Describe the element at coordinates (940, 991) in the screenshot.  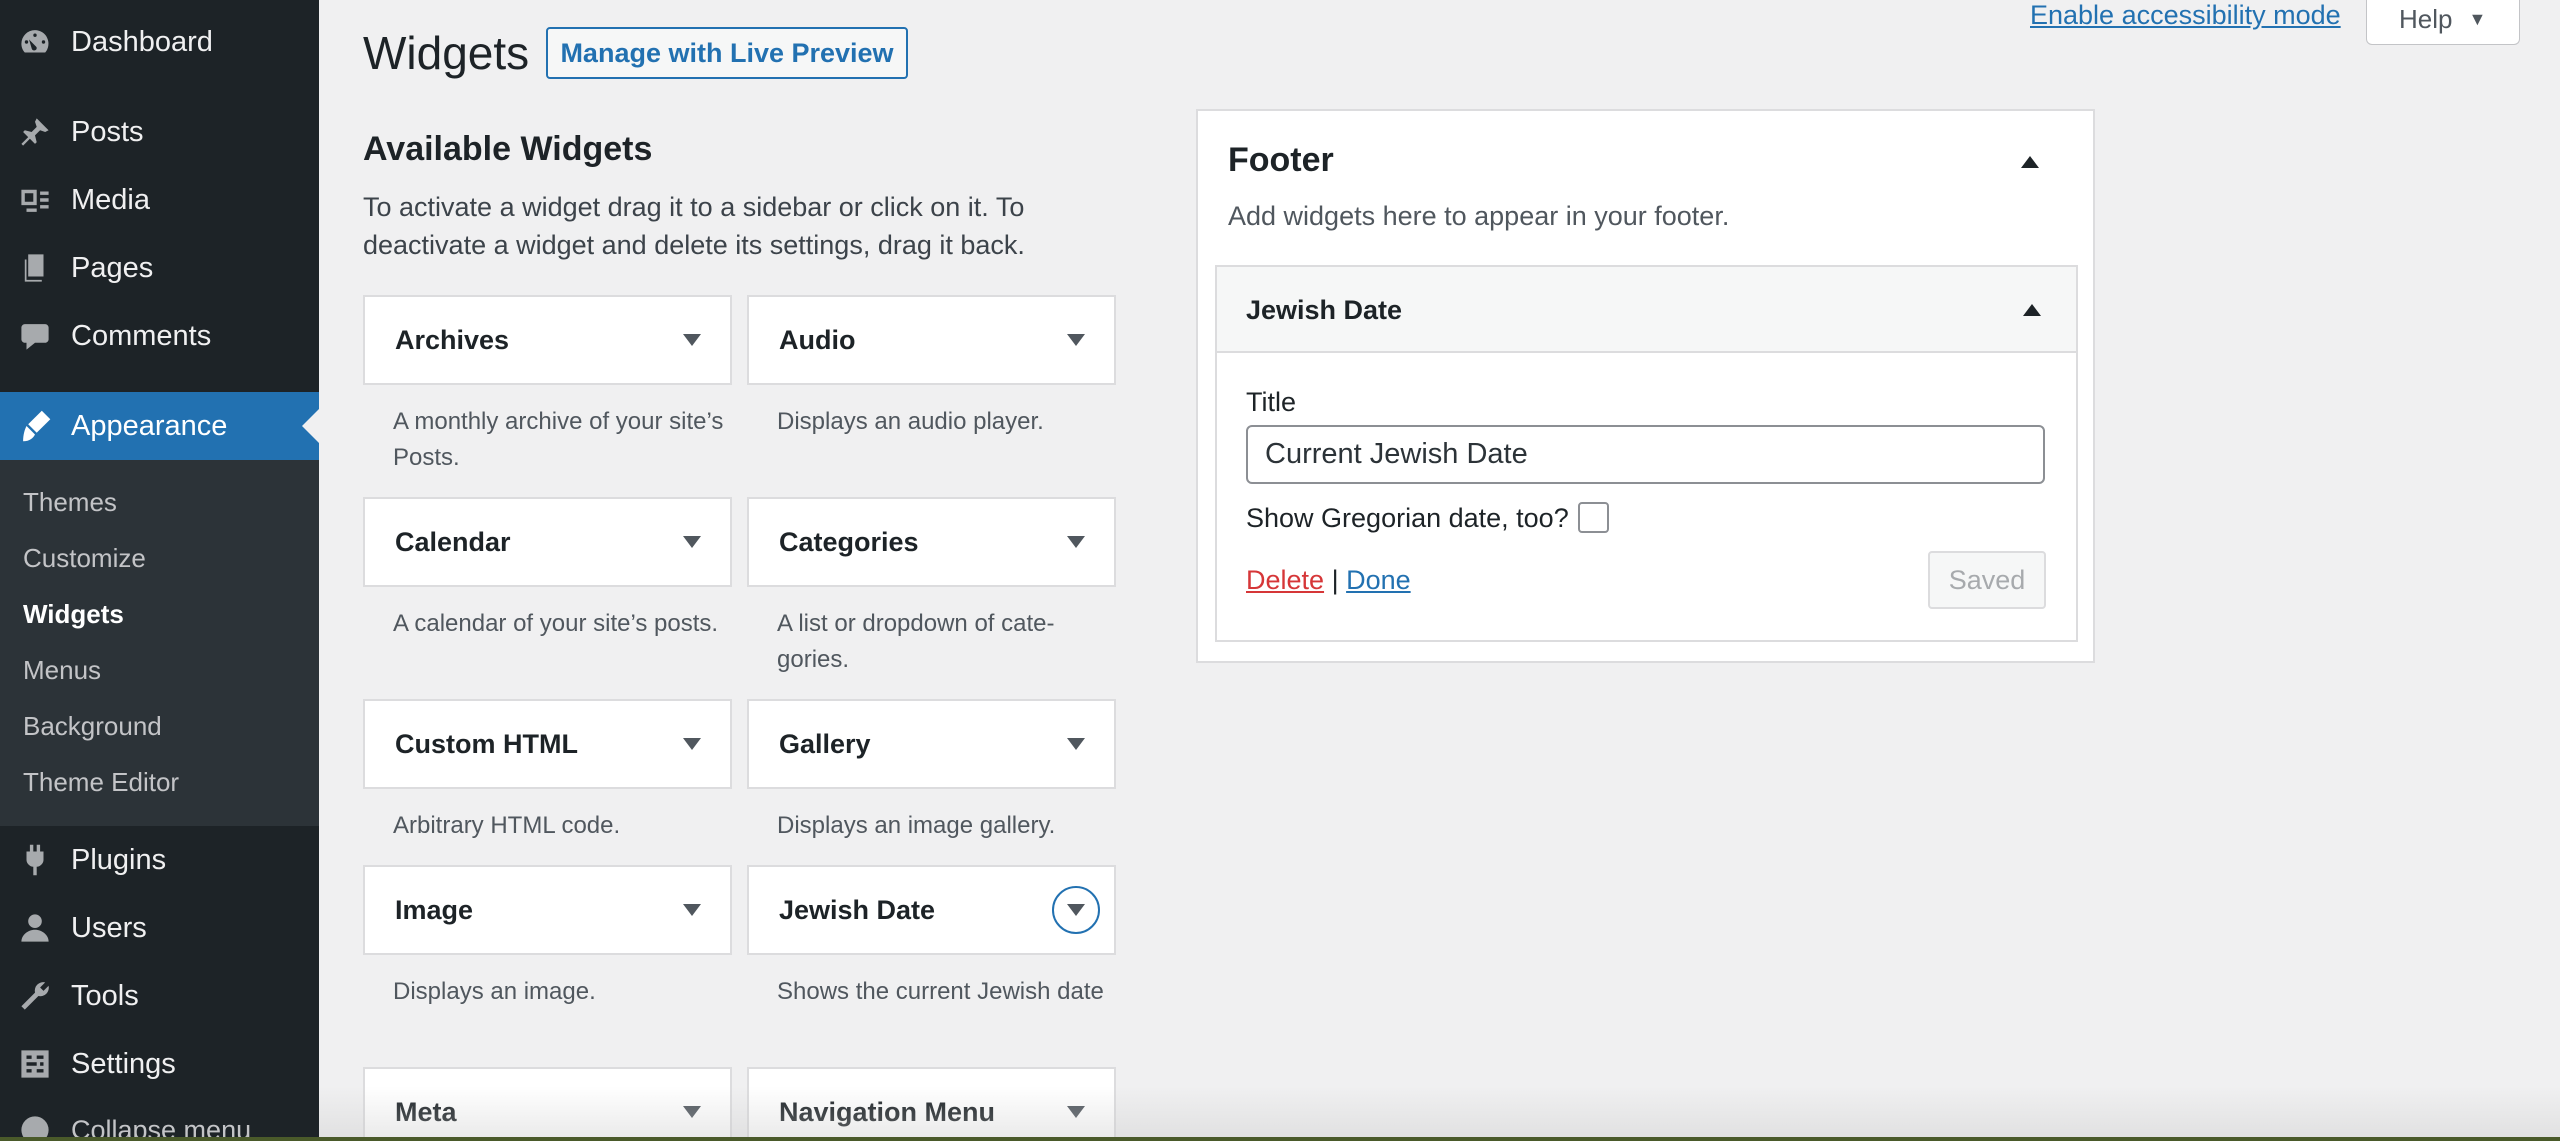
I see `widget-description: Shows the current Jewish date` at that location.